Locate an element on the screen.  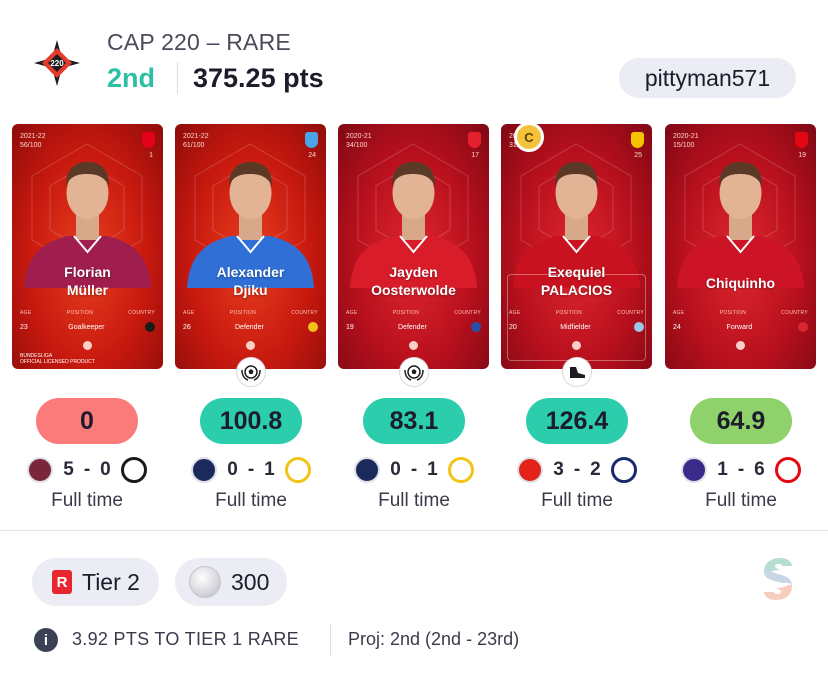
rank-label: 2nd is located at coordinates (131, 78).